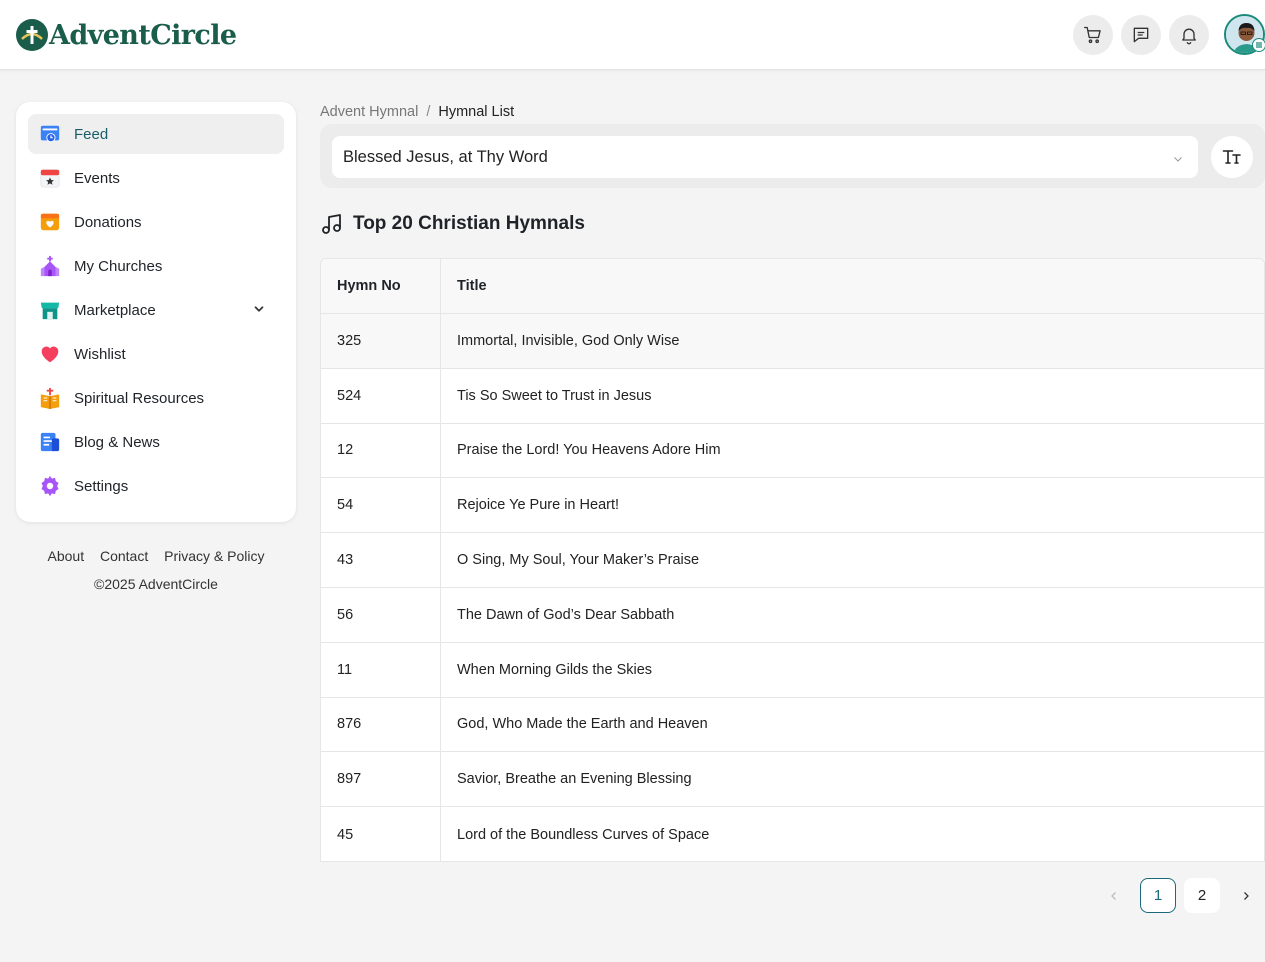  Describe the element at coordinates (381, 779) in the screenshot. I see `hymn-number: 897` at that location.